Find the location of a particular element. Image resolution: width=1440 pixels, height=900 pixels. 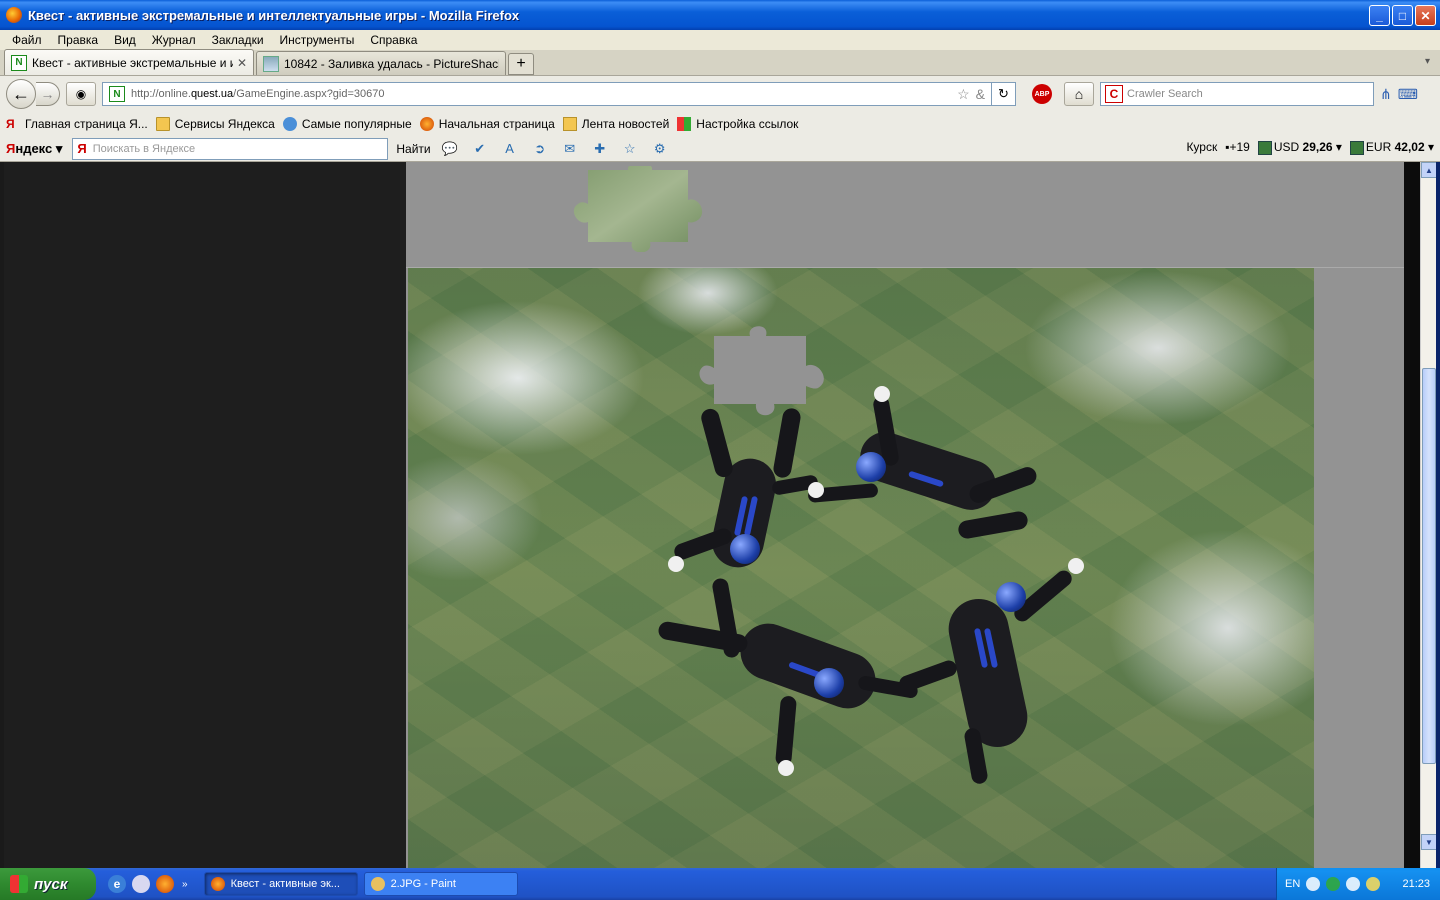

toolbar-options-icon: ⋔ is located at coordinates (1386, 94).